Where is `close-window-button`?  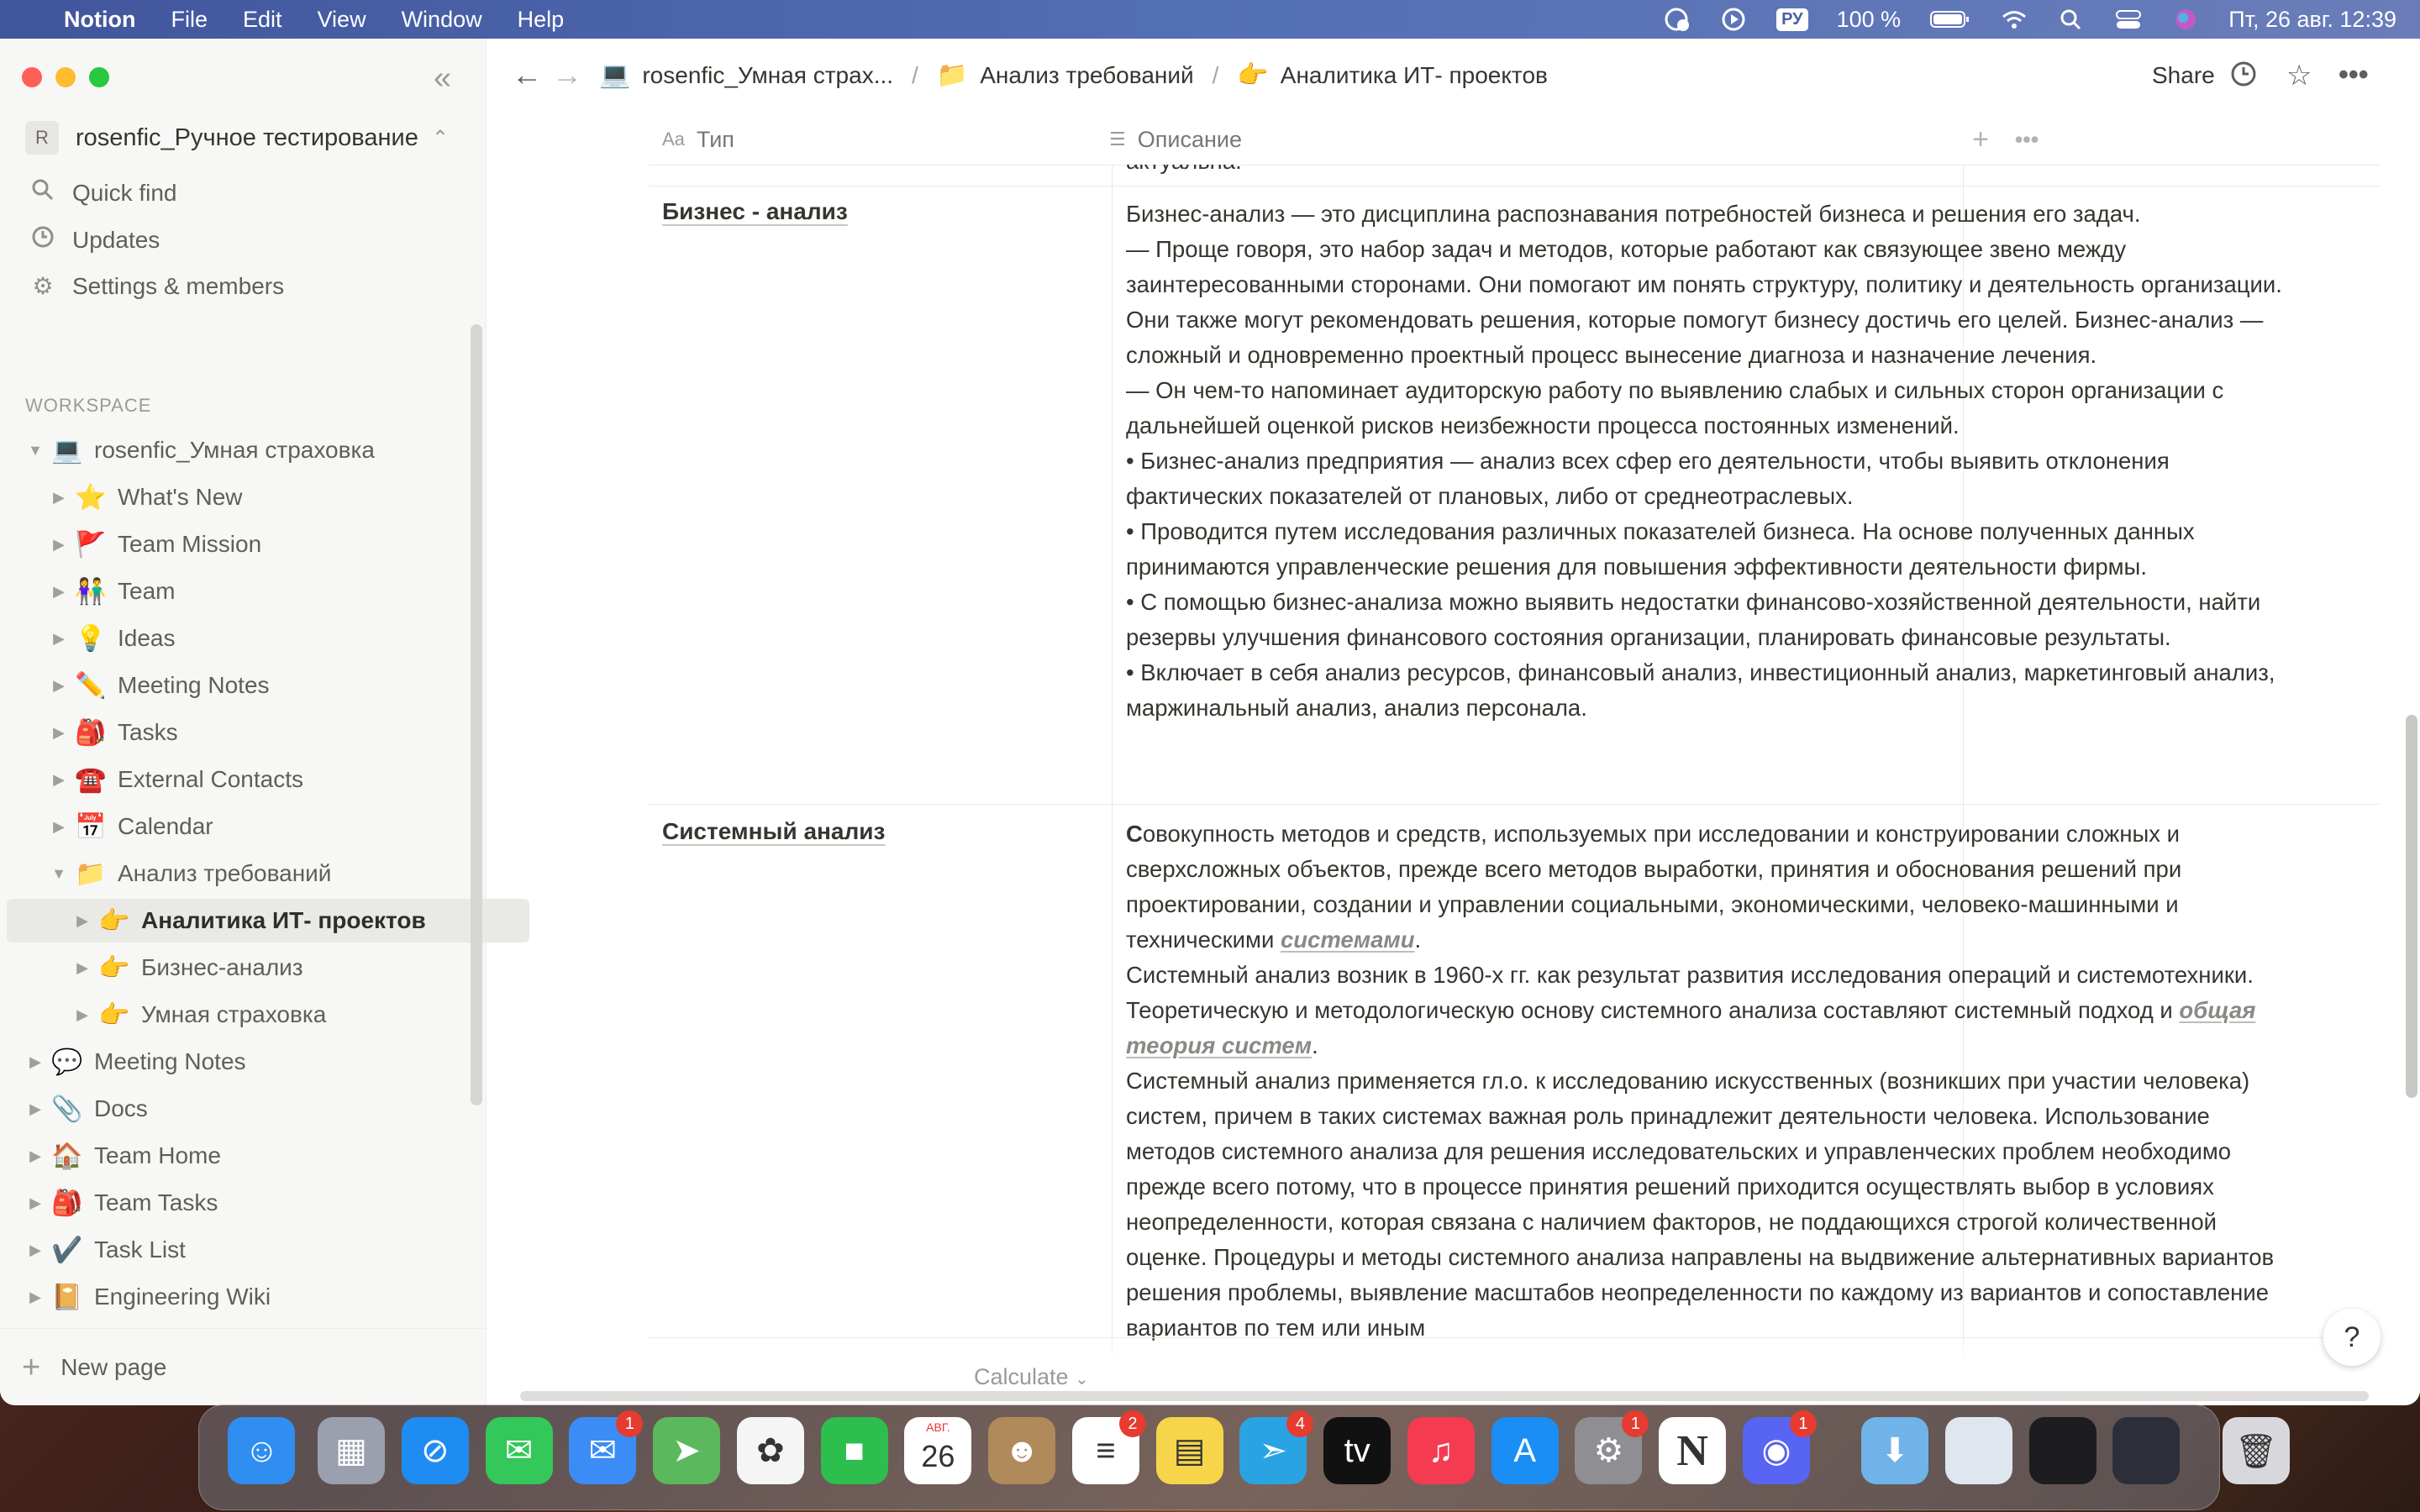
close-window-button is located at coordinates (32, 77).